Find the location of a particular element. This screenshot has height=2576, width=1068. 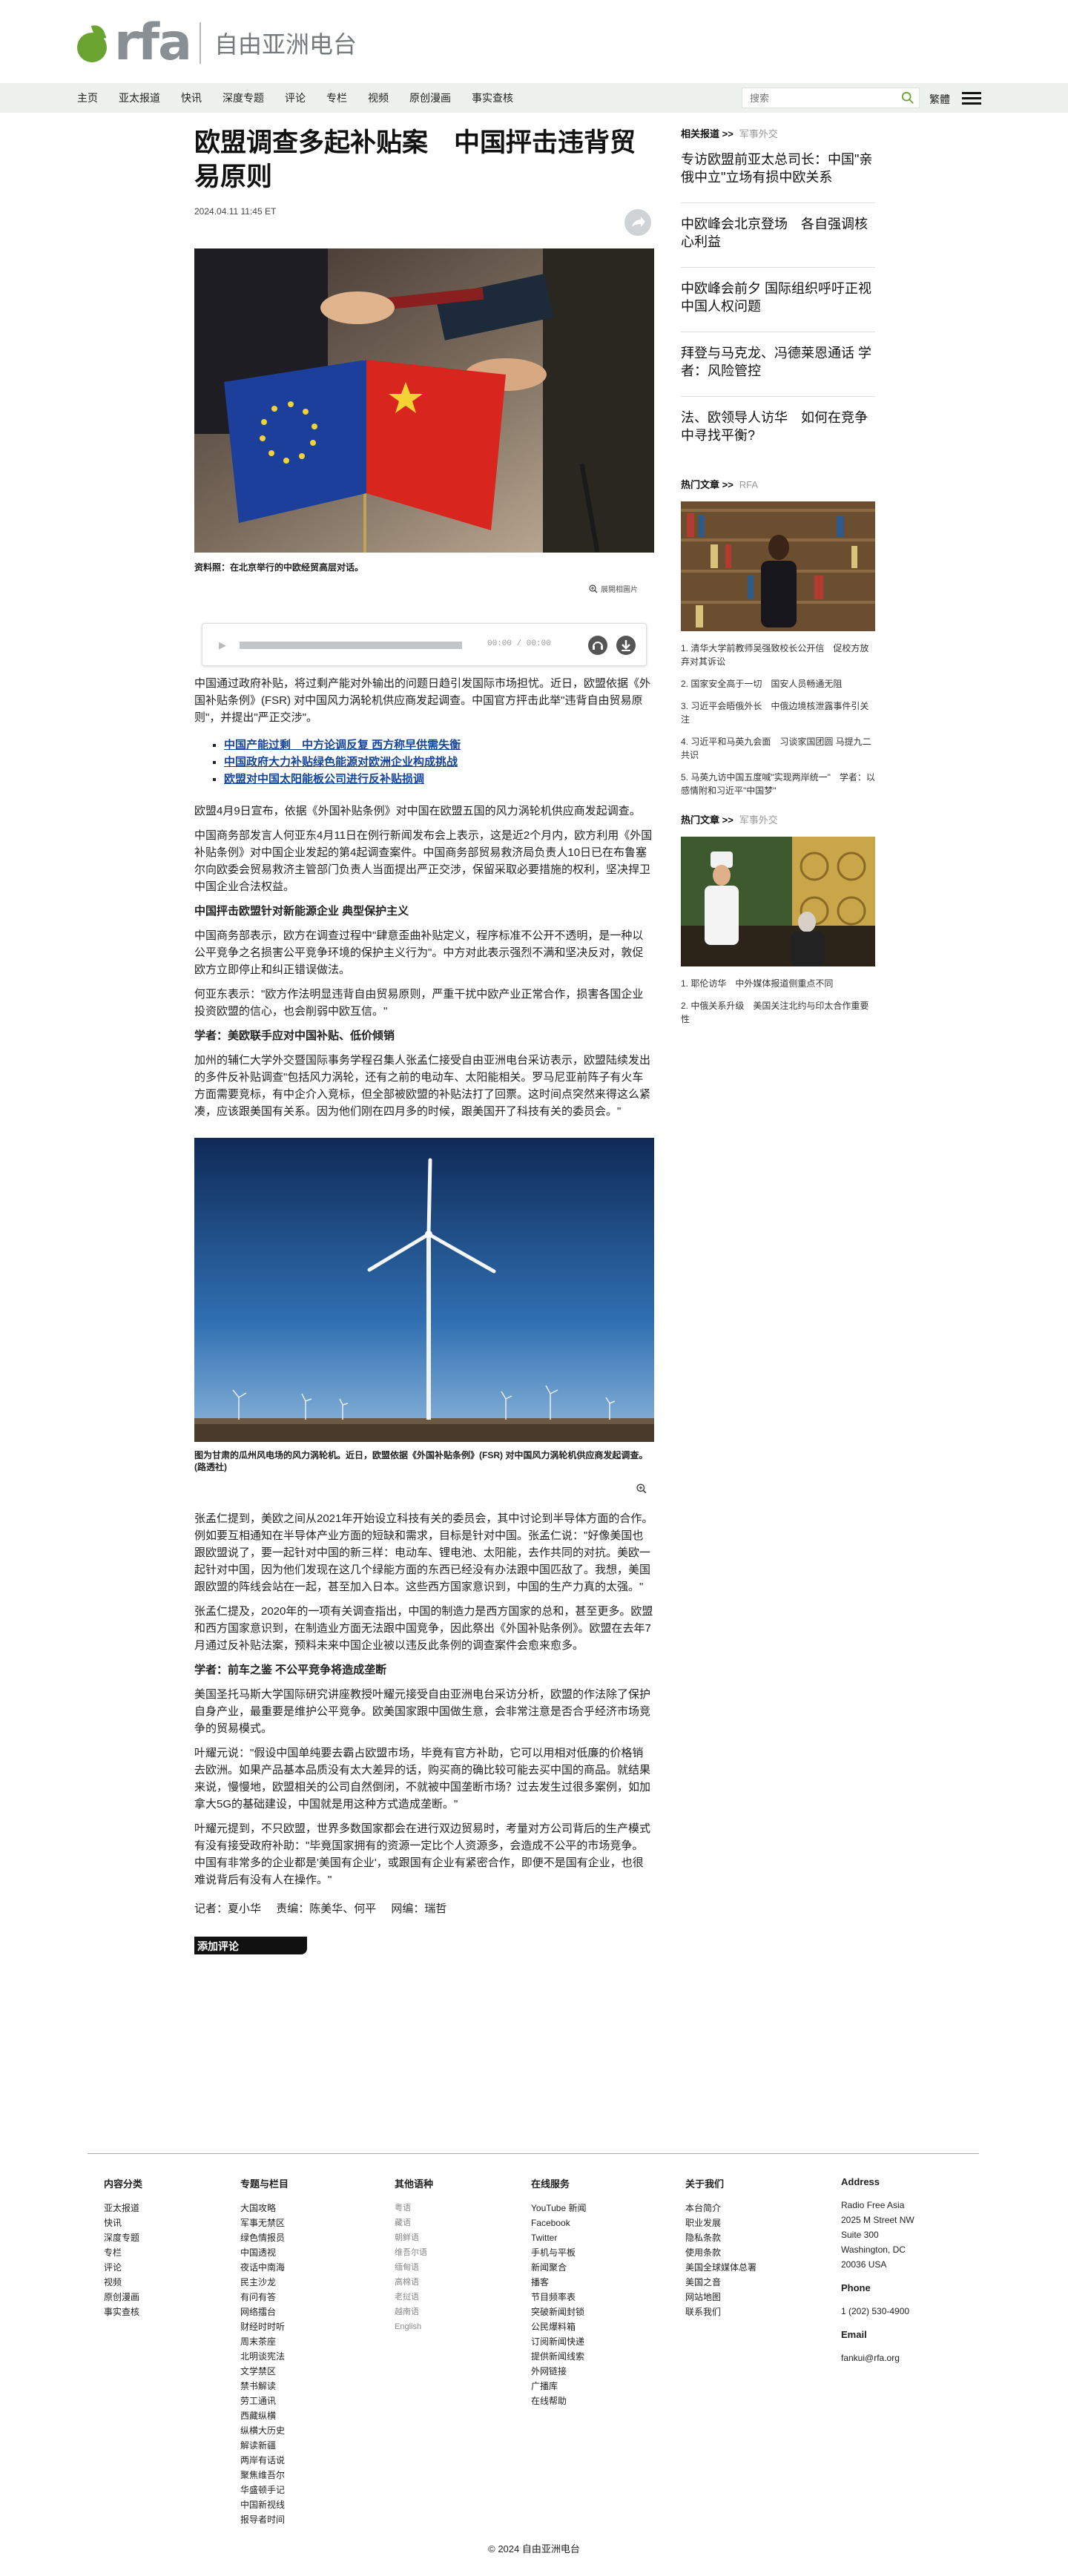

hot-item: 3. 习近平会晤俄外长 中俄边境核泄露事件引关注 is located at coordinates (778, 713).